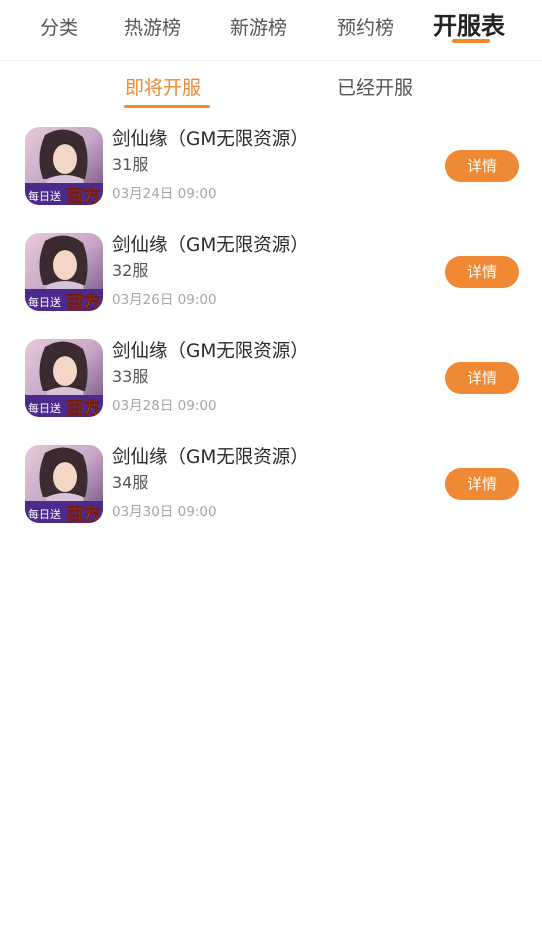 The width and height of the screenshot is (542, 933). I want to click on tab-category: 分类, so click(59, 28).